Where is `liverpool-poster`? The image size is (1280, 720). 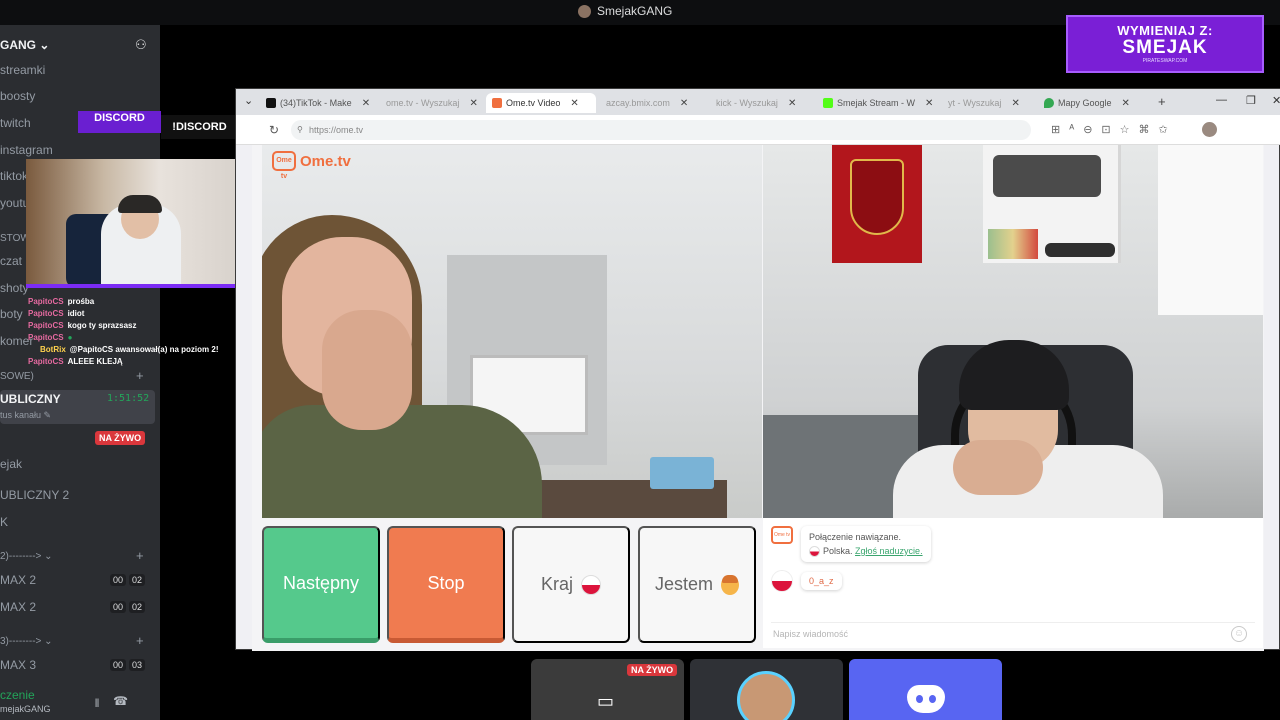
liverpool-poster is located at coordinates (877, 204).